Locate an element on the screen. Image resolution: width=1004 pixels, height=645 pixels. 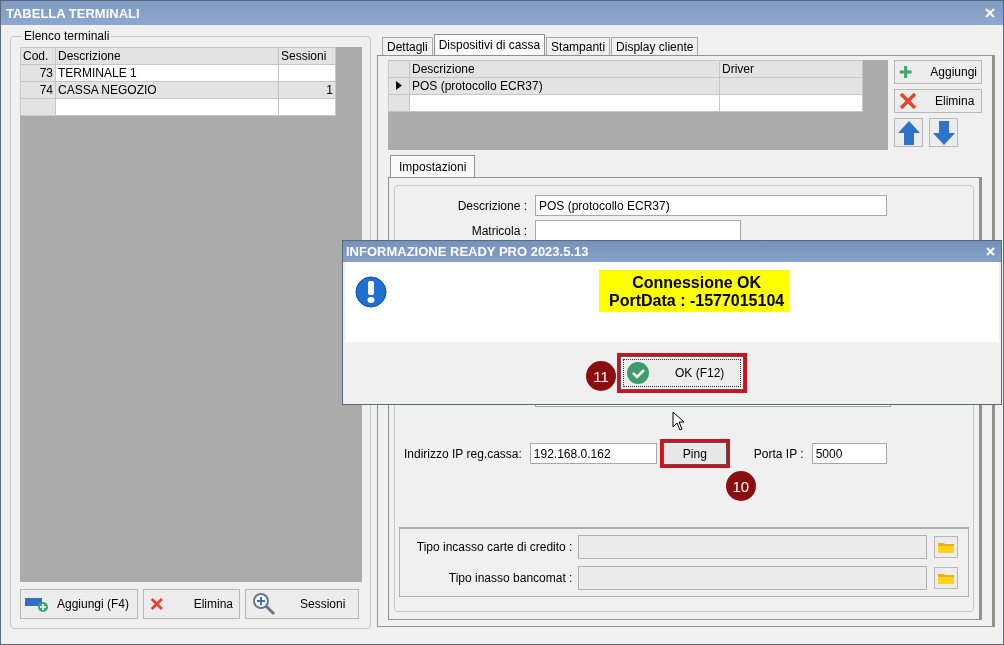
message-text: Connessione OK PortData : -1577015104 is located at coordinates (695, 291).